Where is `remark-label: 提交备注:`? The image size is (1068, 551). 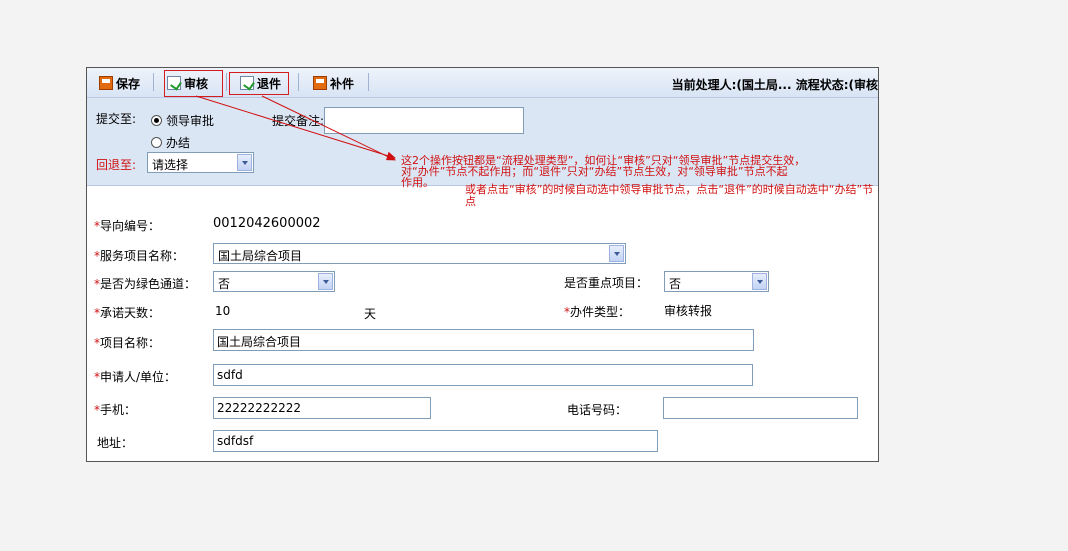 remark-label: 提交备注: is located at coordinates (298, 121).